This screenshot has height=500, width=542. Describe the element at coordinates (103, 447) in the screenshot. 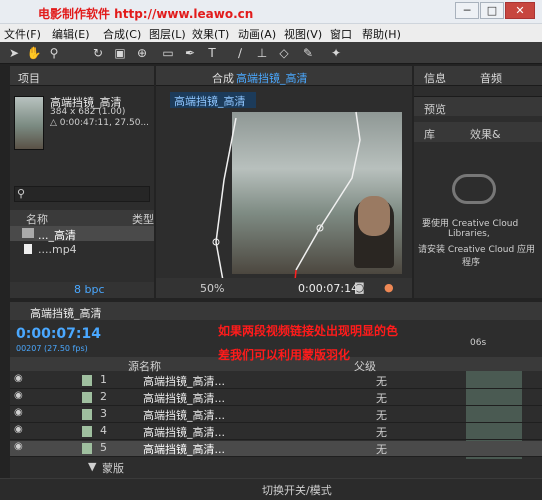

I see `layer-num: 5` at that location.